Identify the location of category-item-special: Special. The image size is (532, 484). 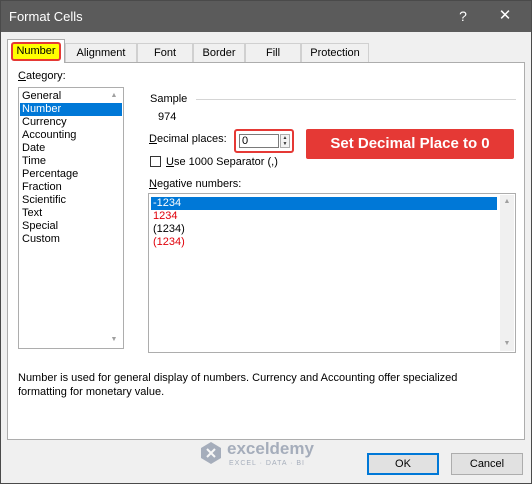
(71, 226).